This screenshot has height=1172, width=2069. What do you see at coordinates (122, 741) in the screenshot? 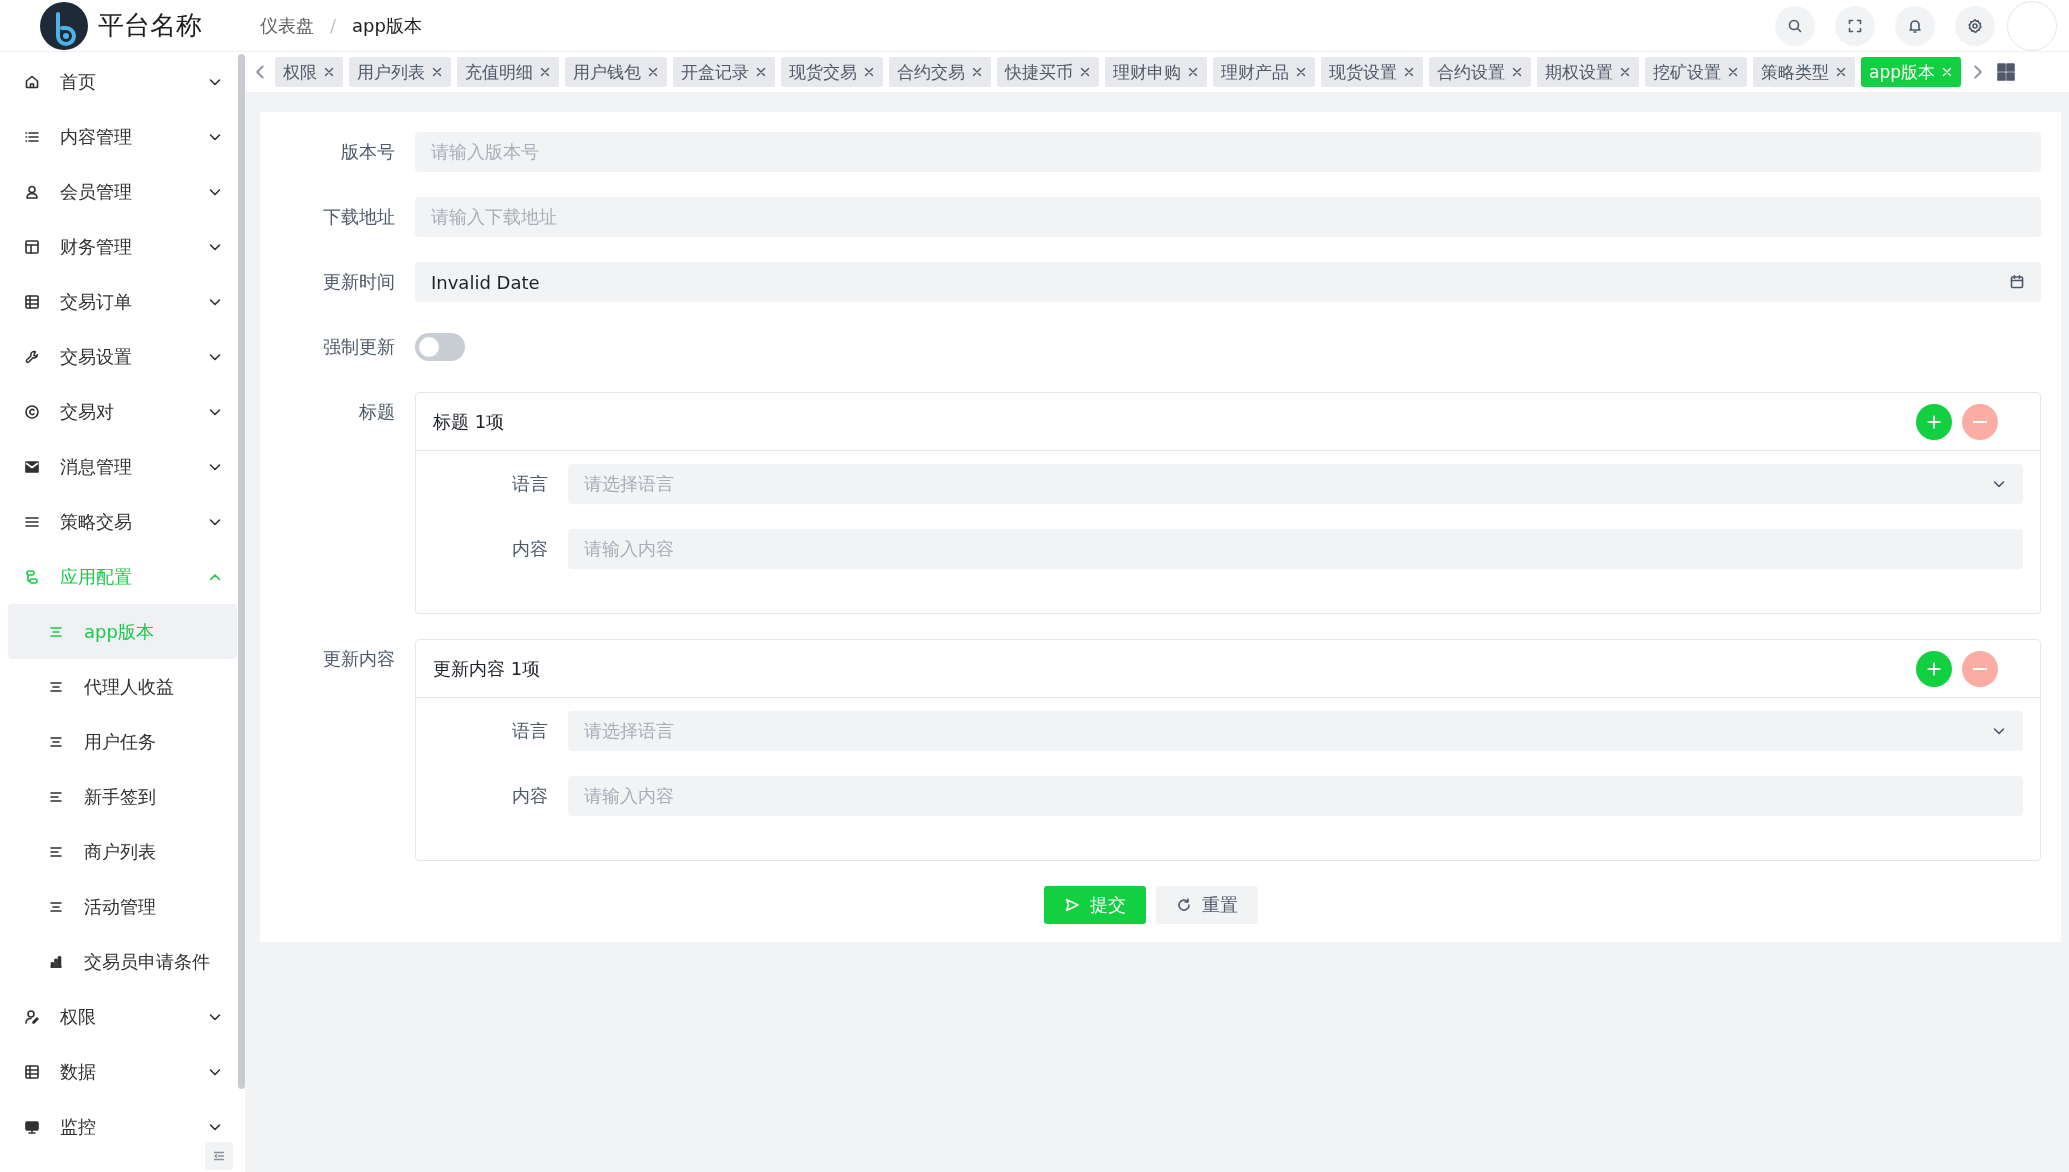
I see `submenu-item: 用户任务` at bounding box center [122, 741].